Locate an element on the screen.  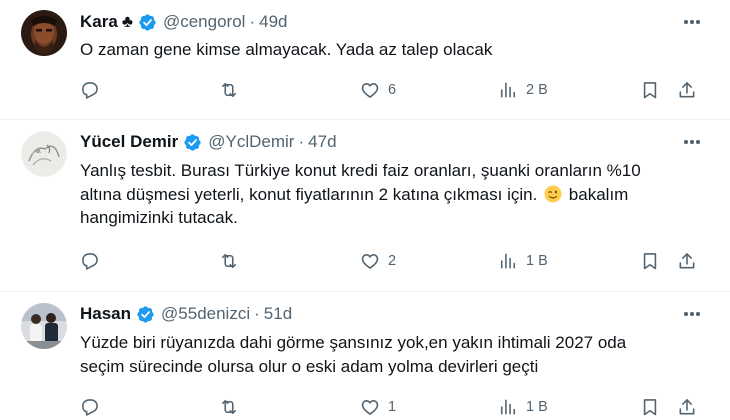
tweet-actions: 2 1 B is located at coordinates (395, 261).